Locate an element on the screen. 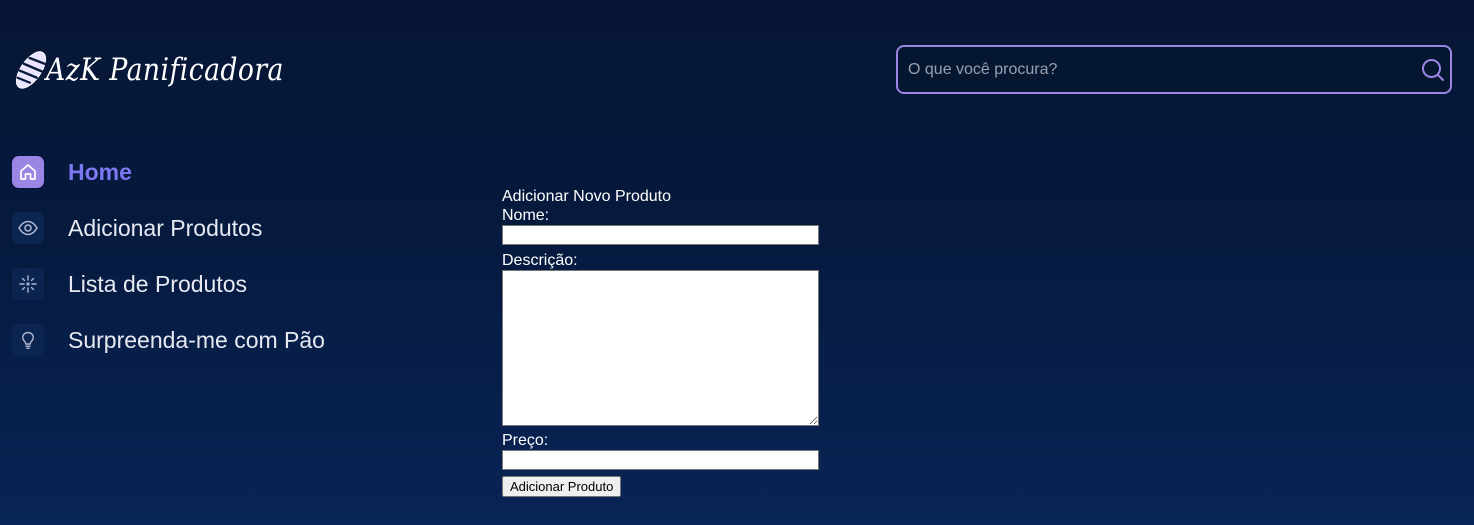 The height and width of the screenshot is (525, 1474). sidebar-item-adicionar-produtos: Adicionar Produtos is located at coordinates (168, 228).